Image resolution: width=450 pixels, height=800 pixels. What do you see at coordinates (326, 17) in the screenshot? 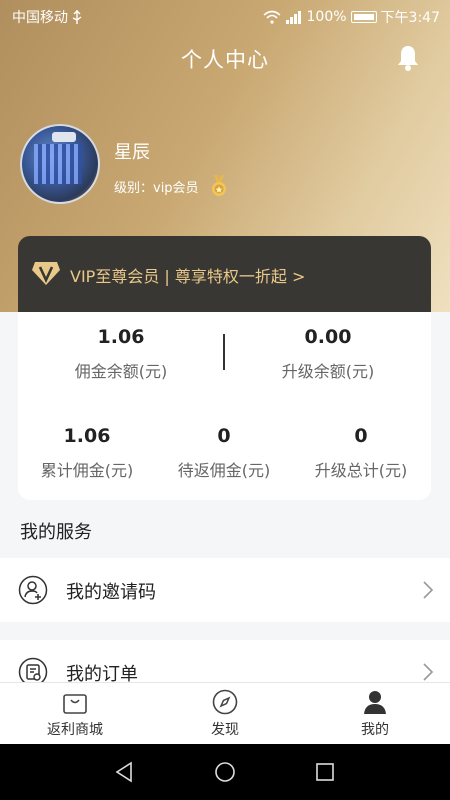
I see `battery-percentage: 100%` at bounding box center [326, 17].